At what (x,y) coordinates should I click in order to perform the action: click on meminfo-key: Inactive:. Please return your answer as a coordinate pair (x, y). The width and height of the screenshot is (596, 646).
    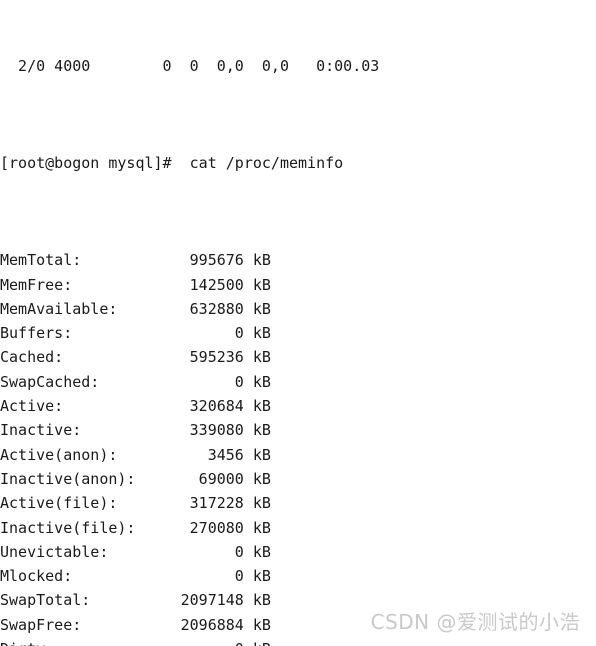
    Looking at the image, I should click on (72, 430).